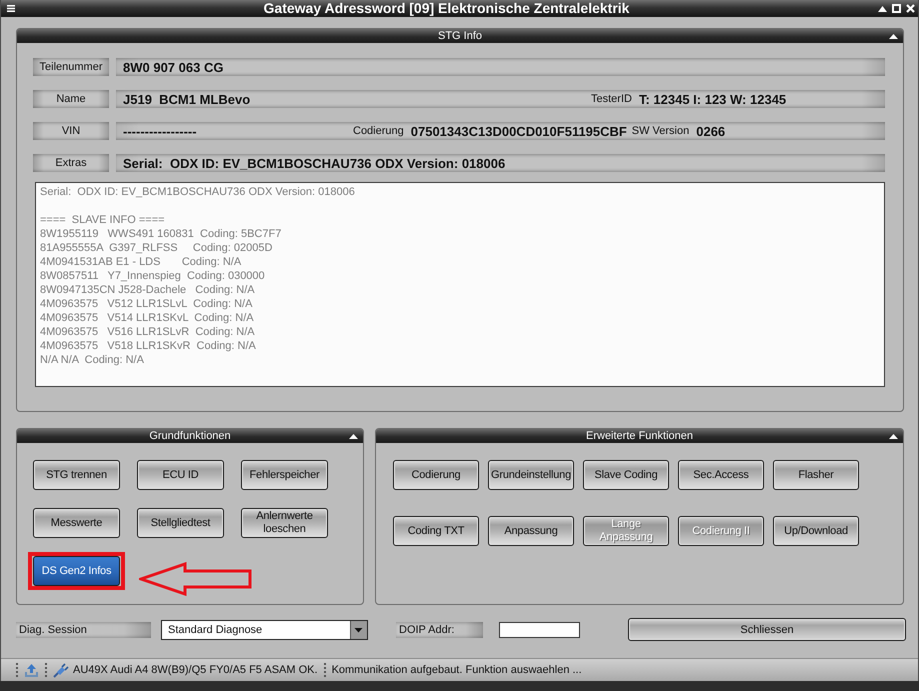 The width and height of the screenshot is (919, 691). What do you see at coordinates (147, 332) in the screenshot?
I see `log-line: 4M0963575 V516 LLR1SLvR Coding: N/A` at bounding box center [147, 332].